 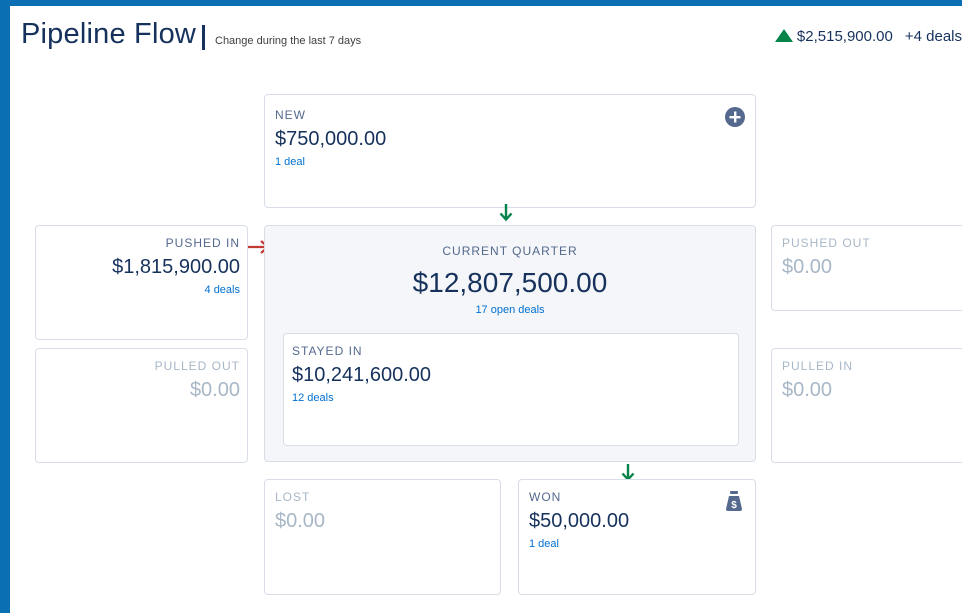 I want to click on won-count: 1 deal, so click(x=637, y=544).